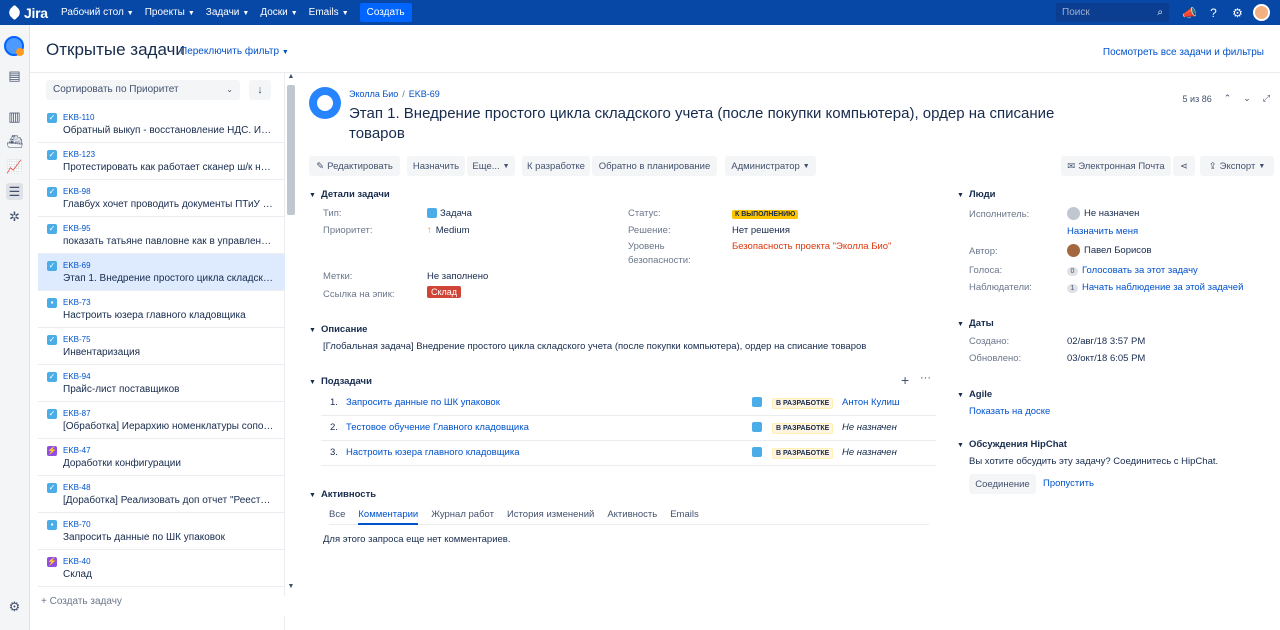 Image resolution: width=1280 pixels, height=630 pixels. What do you see at coordinates (654, 166) in the screenshot?
I see `back-to-planning-button: Обратно в планирование` at bounding box center [654, 166].